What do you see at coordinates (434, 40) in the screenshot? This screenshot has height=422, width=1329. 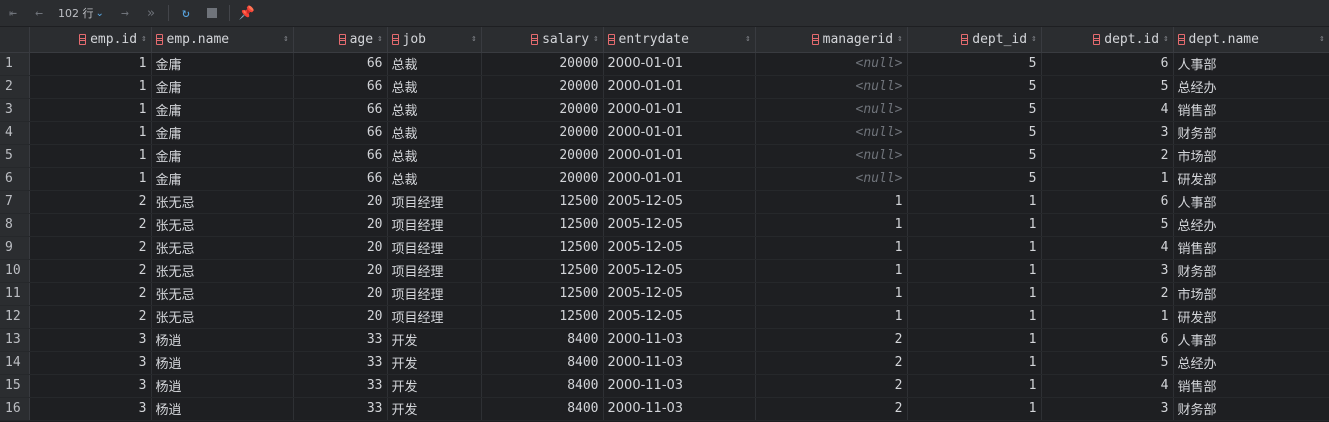 I see `column-header-job: job ⇕` at bounding box center [434, 40].